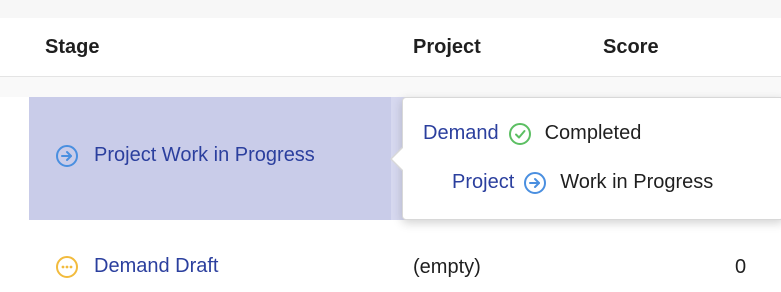 The image size is (781, 292). I want to click on project-value: (empty), so click(447, 267).